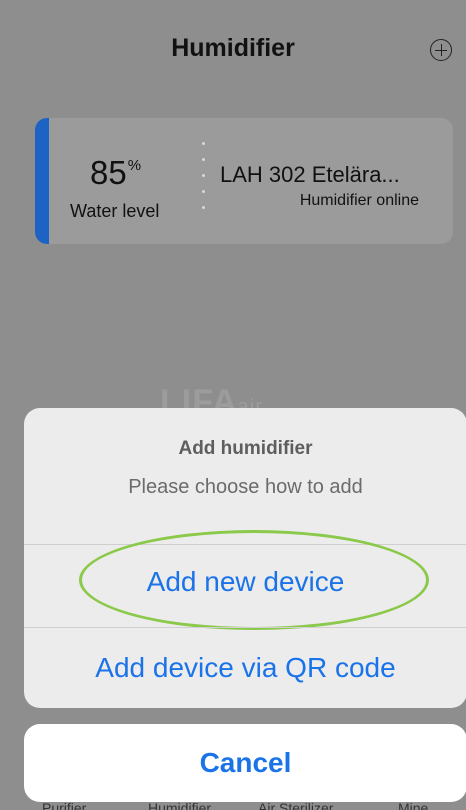 This screenshot has width=466, height=810. I want to click on water-level-number: 85, so click(108, 172).